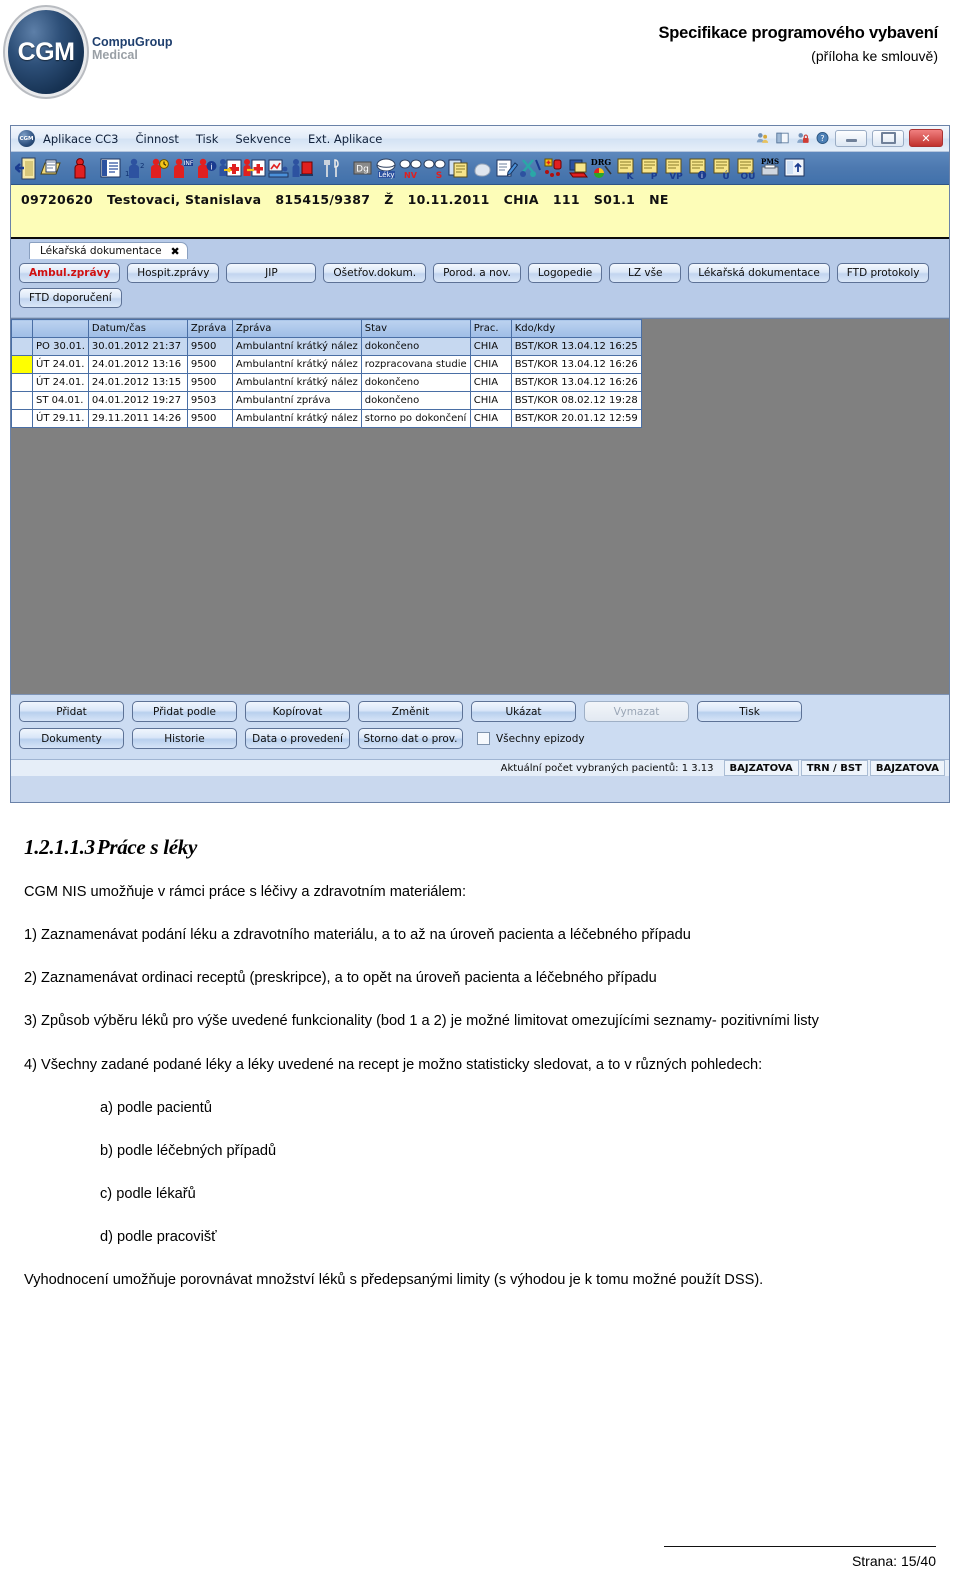 The width and height of the screenshot is (960, 1587). I want to click on col-flag, so click(22, 328).